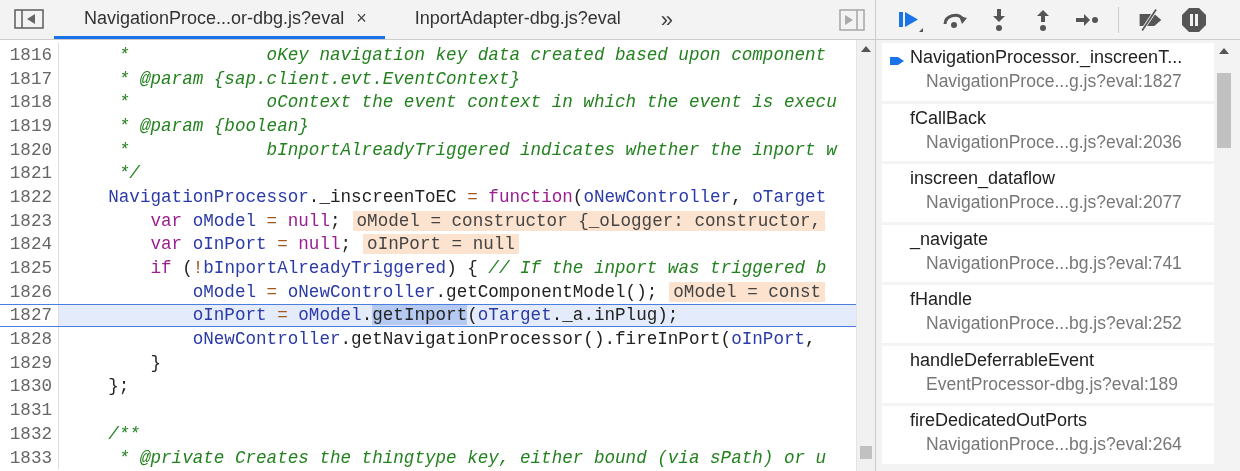 The height and width of the screenshot is (471, 1240). Describe the element at coordinates (503, 339) in the screenshot. I see `code-line: oNewController.getNavigationProcessor().fireInPort(oInPort,` at that location.